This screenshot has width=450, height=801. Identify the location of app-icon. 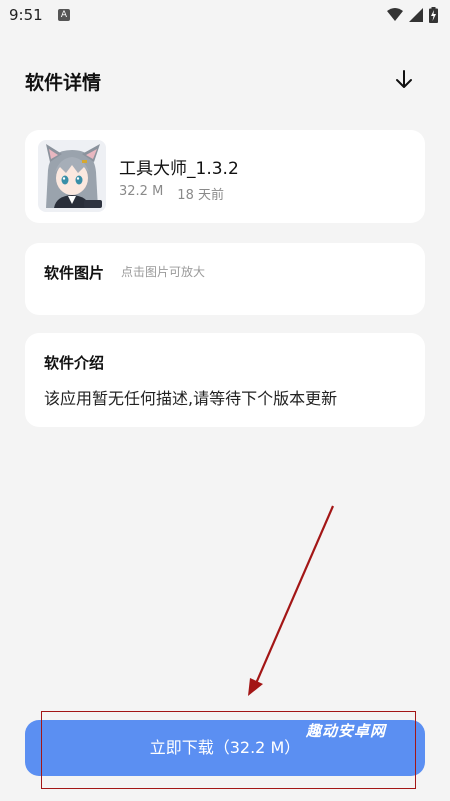
(72, 176).